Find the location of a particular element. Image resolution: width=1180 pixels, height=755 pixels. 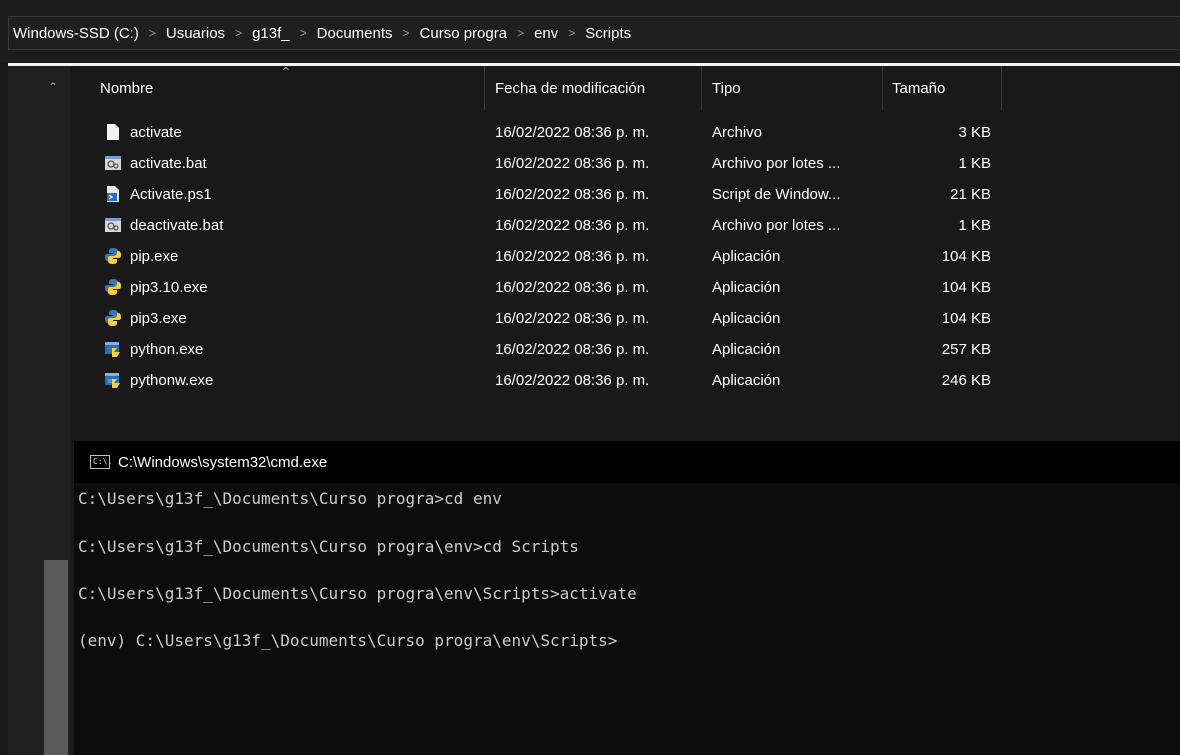

cmd-title-bar: C:\. C:\Windows\system32\cmd.exe is located at coordinates (627, 462).